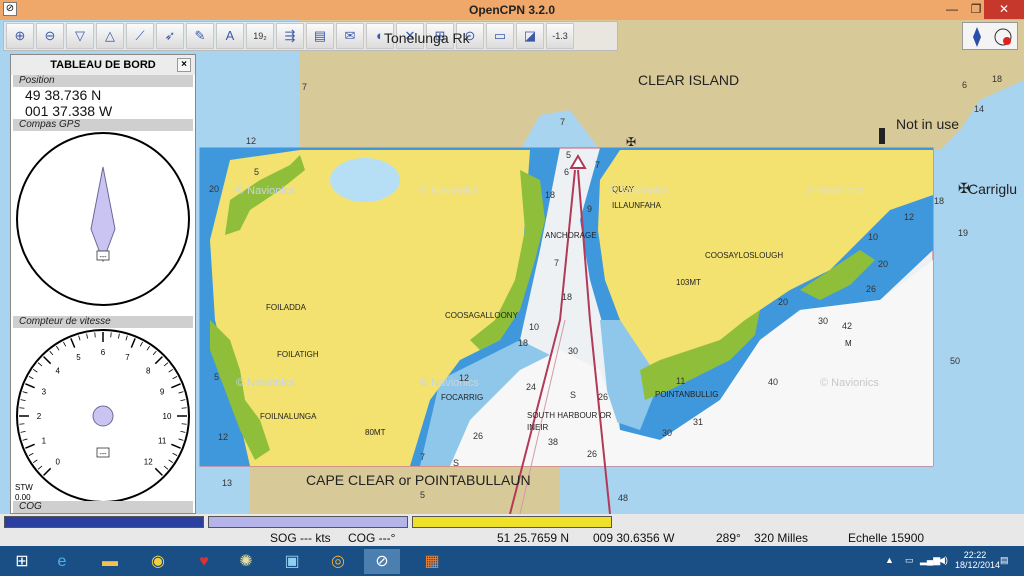 The height and width of the screenshot is (576, 1024). Describe the element at coordinates (62, 561) in the screenshot. I see `internet-explorer-icon: e` at that location.